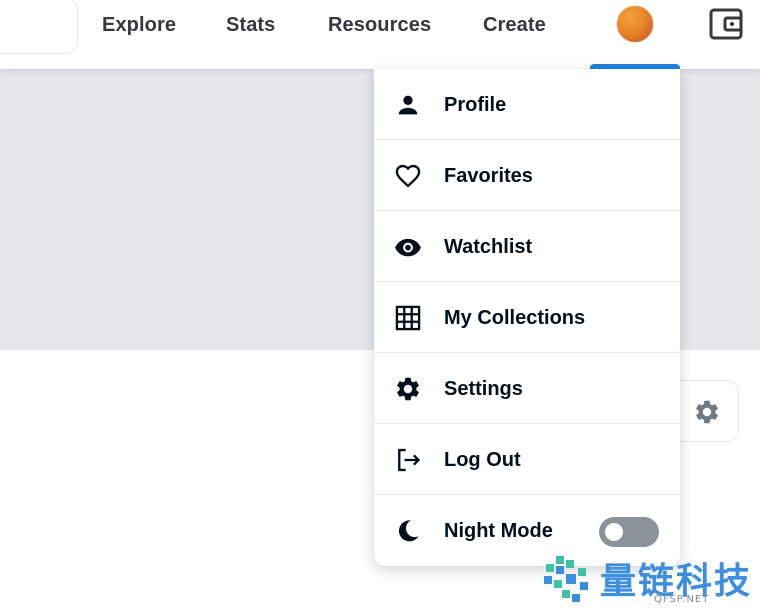 This screenshot has width=760, height=610. I want to click on nav-create: Create, so click(514, 25).